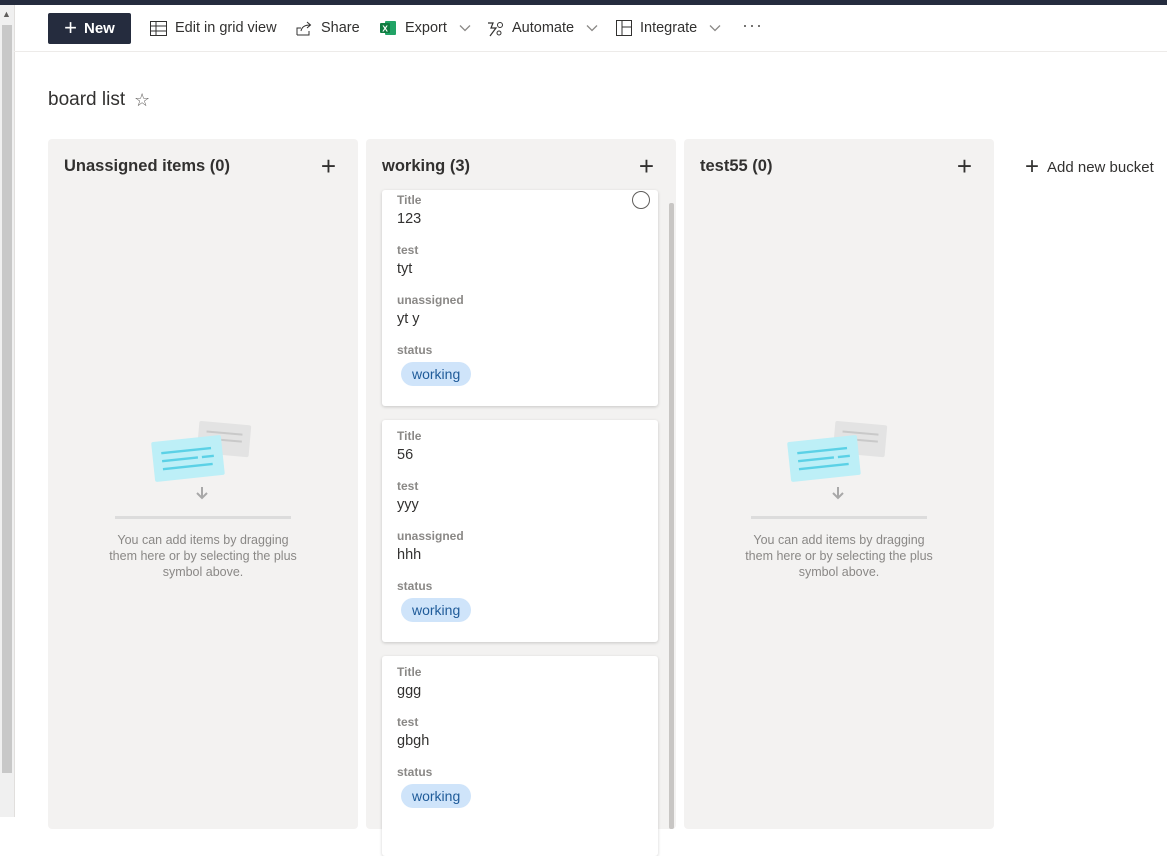  Describe the element at coordinates (413, 741) in the screenshot. I see `card-field-value: gbgh` at that location.